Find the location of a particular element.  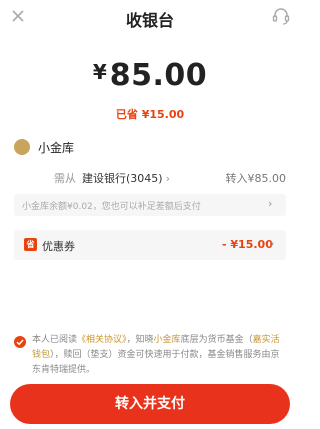

payment-amount: ¥85.00 is located at coordinates (150, 75).